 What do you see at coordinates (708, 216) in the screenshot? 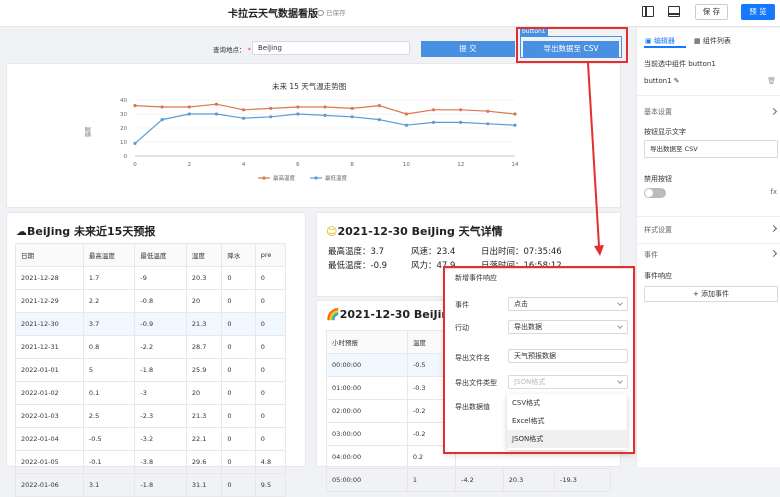
I see `divider` at bounding box center [708, 216].